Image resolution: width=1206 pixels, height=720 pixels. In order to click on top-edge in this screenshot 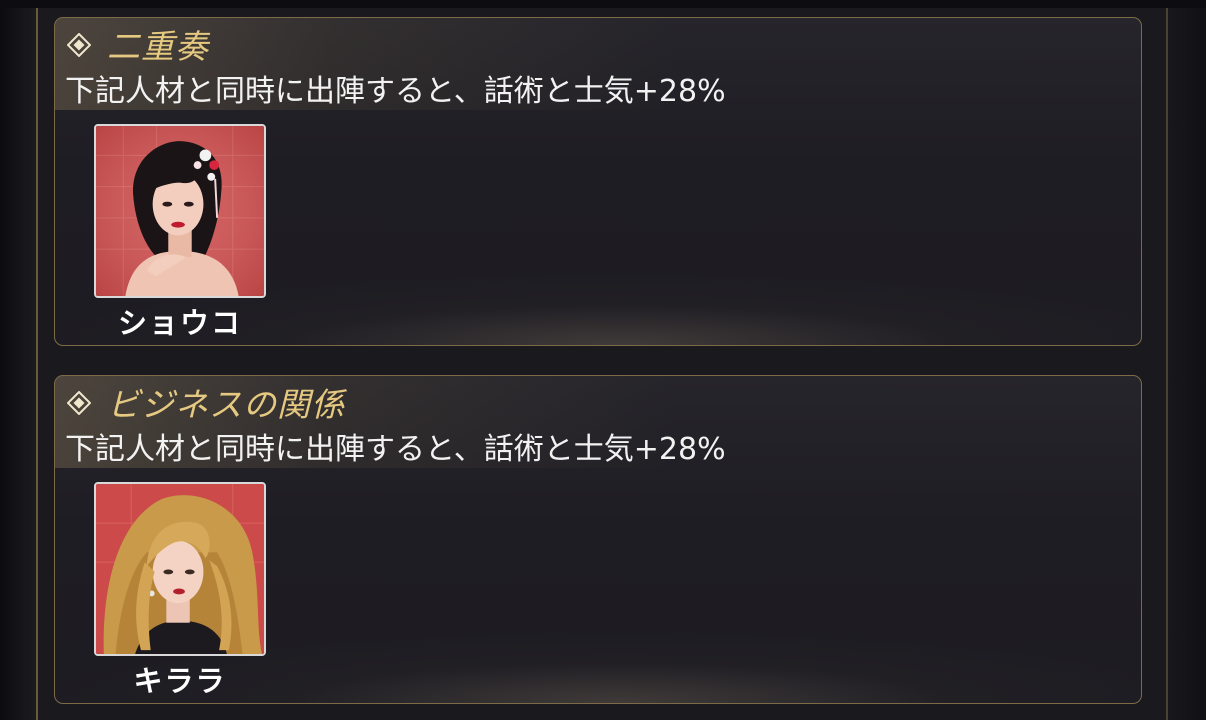, I will do `click(603, 4)`.